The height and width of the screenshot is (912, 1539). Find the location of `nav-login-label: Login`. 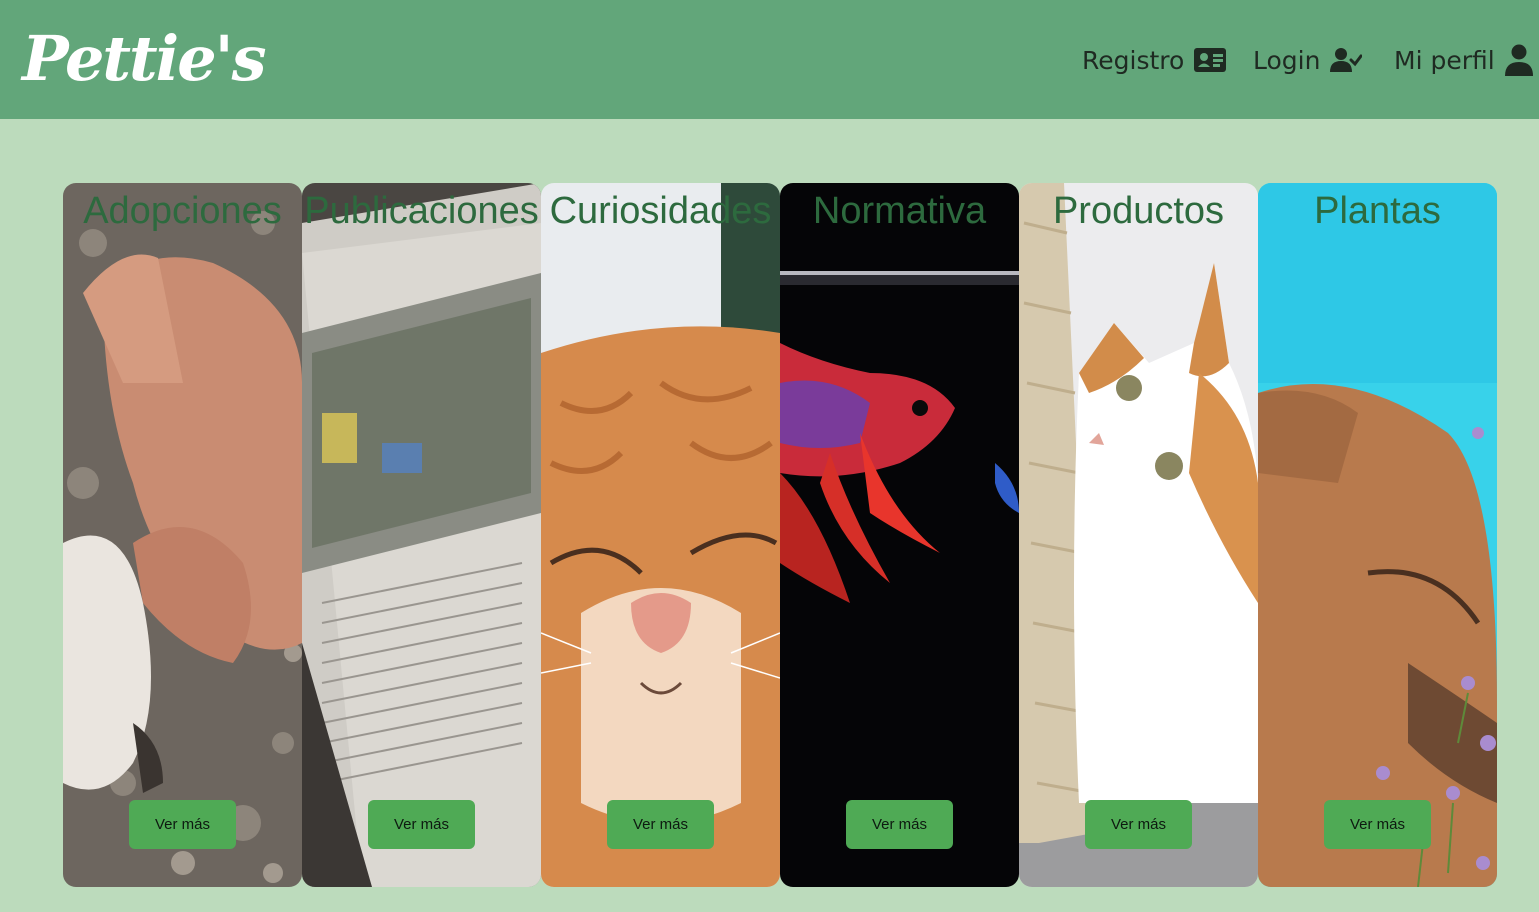

nav-login-label: Login is located at coordinates (1287, 60).